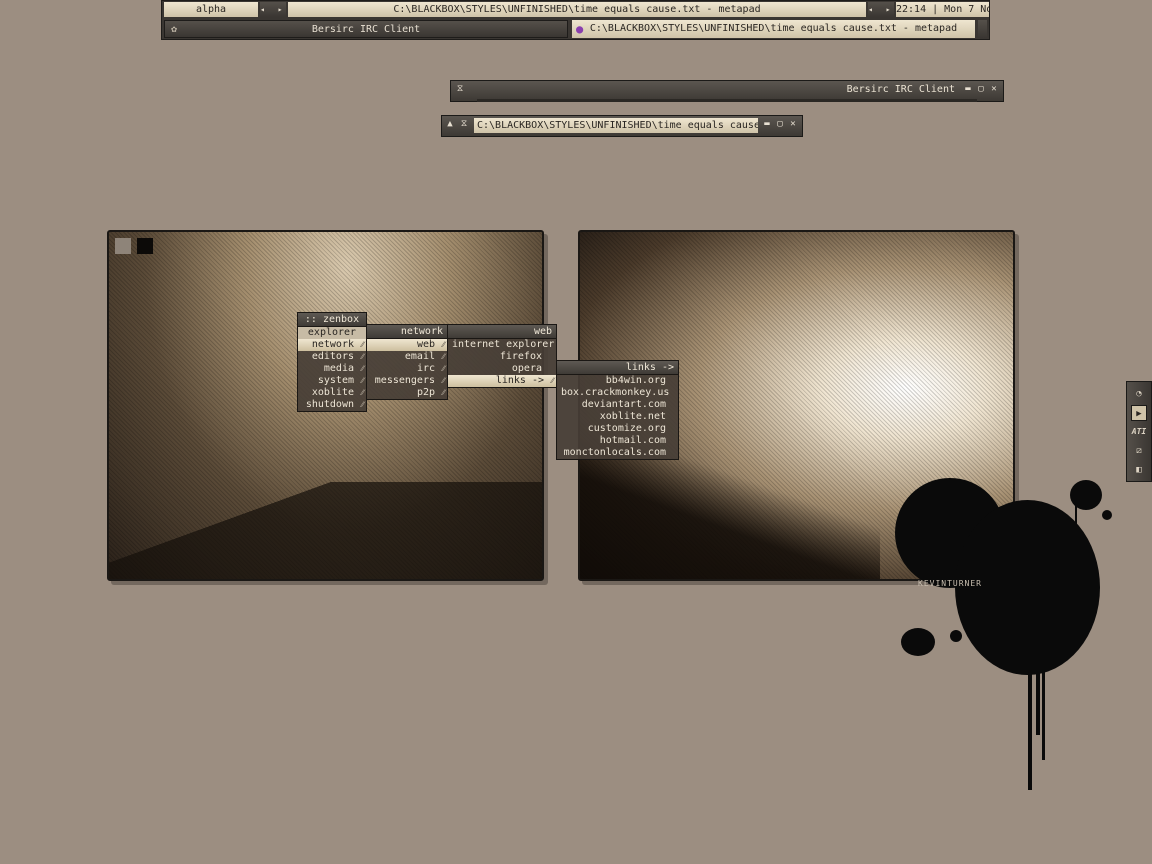  What do you see at coordinates (332, 357) in the screenshot?
I see `menu-item-editors: editors` at bounding box center [332, 357].